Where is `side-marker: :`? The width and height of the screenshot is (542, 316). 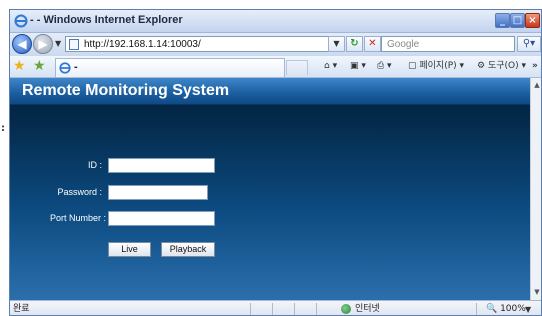
side-marker: : is located at coordinates (3, 128).